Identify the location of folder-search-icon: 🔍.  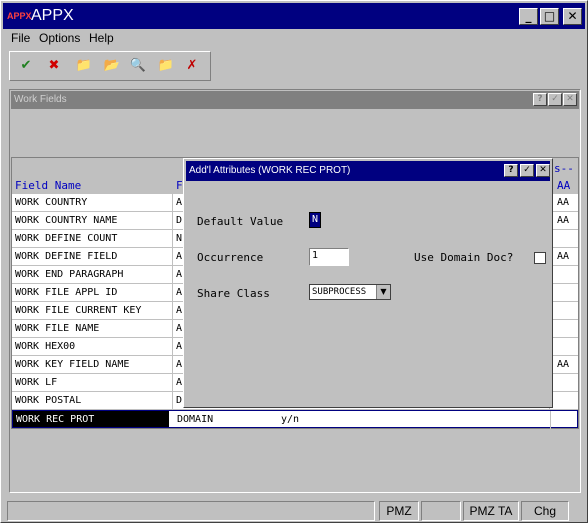
(138, 66).